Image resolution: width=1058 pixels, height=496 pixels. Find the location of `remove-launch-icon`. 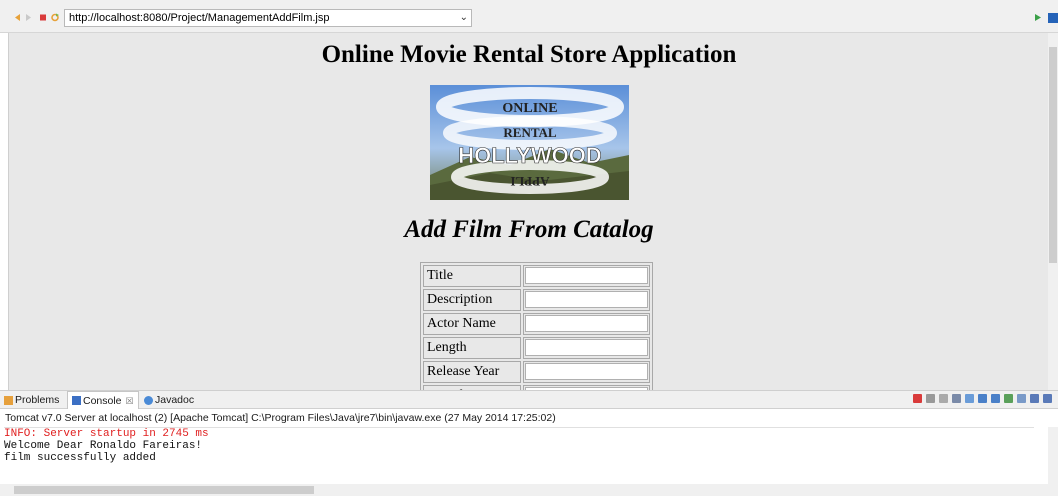

remove-launch-icon is located at coordinates (930, 398).